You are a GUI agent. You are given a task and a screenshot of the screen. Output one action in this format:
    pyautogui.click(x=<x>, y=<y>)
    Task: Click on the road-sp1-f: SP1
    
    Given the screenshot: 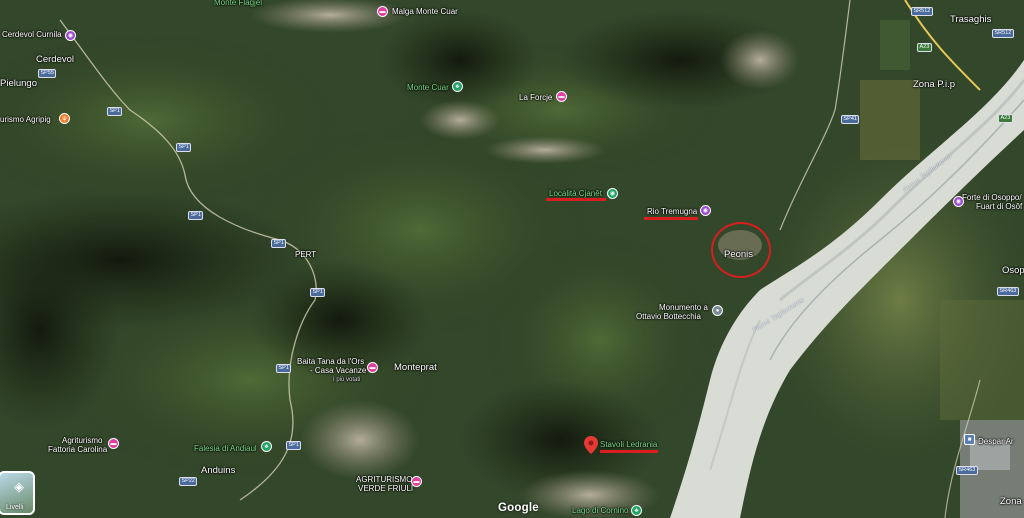 What is the action you would take?
    pyautogui.click(x=284, y=368)
    